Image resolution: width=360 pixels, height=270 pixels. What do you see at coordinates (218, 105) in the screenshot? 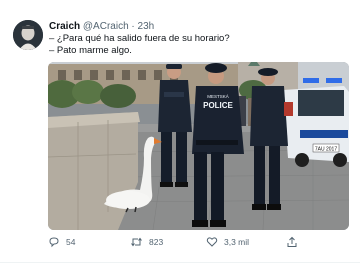
I see `vest-text-large: POLICE` at bounding box center [218, 105].